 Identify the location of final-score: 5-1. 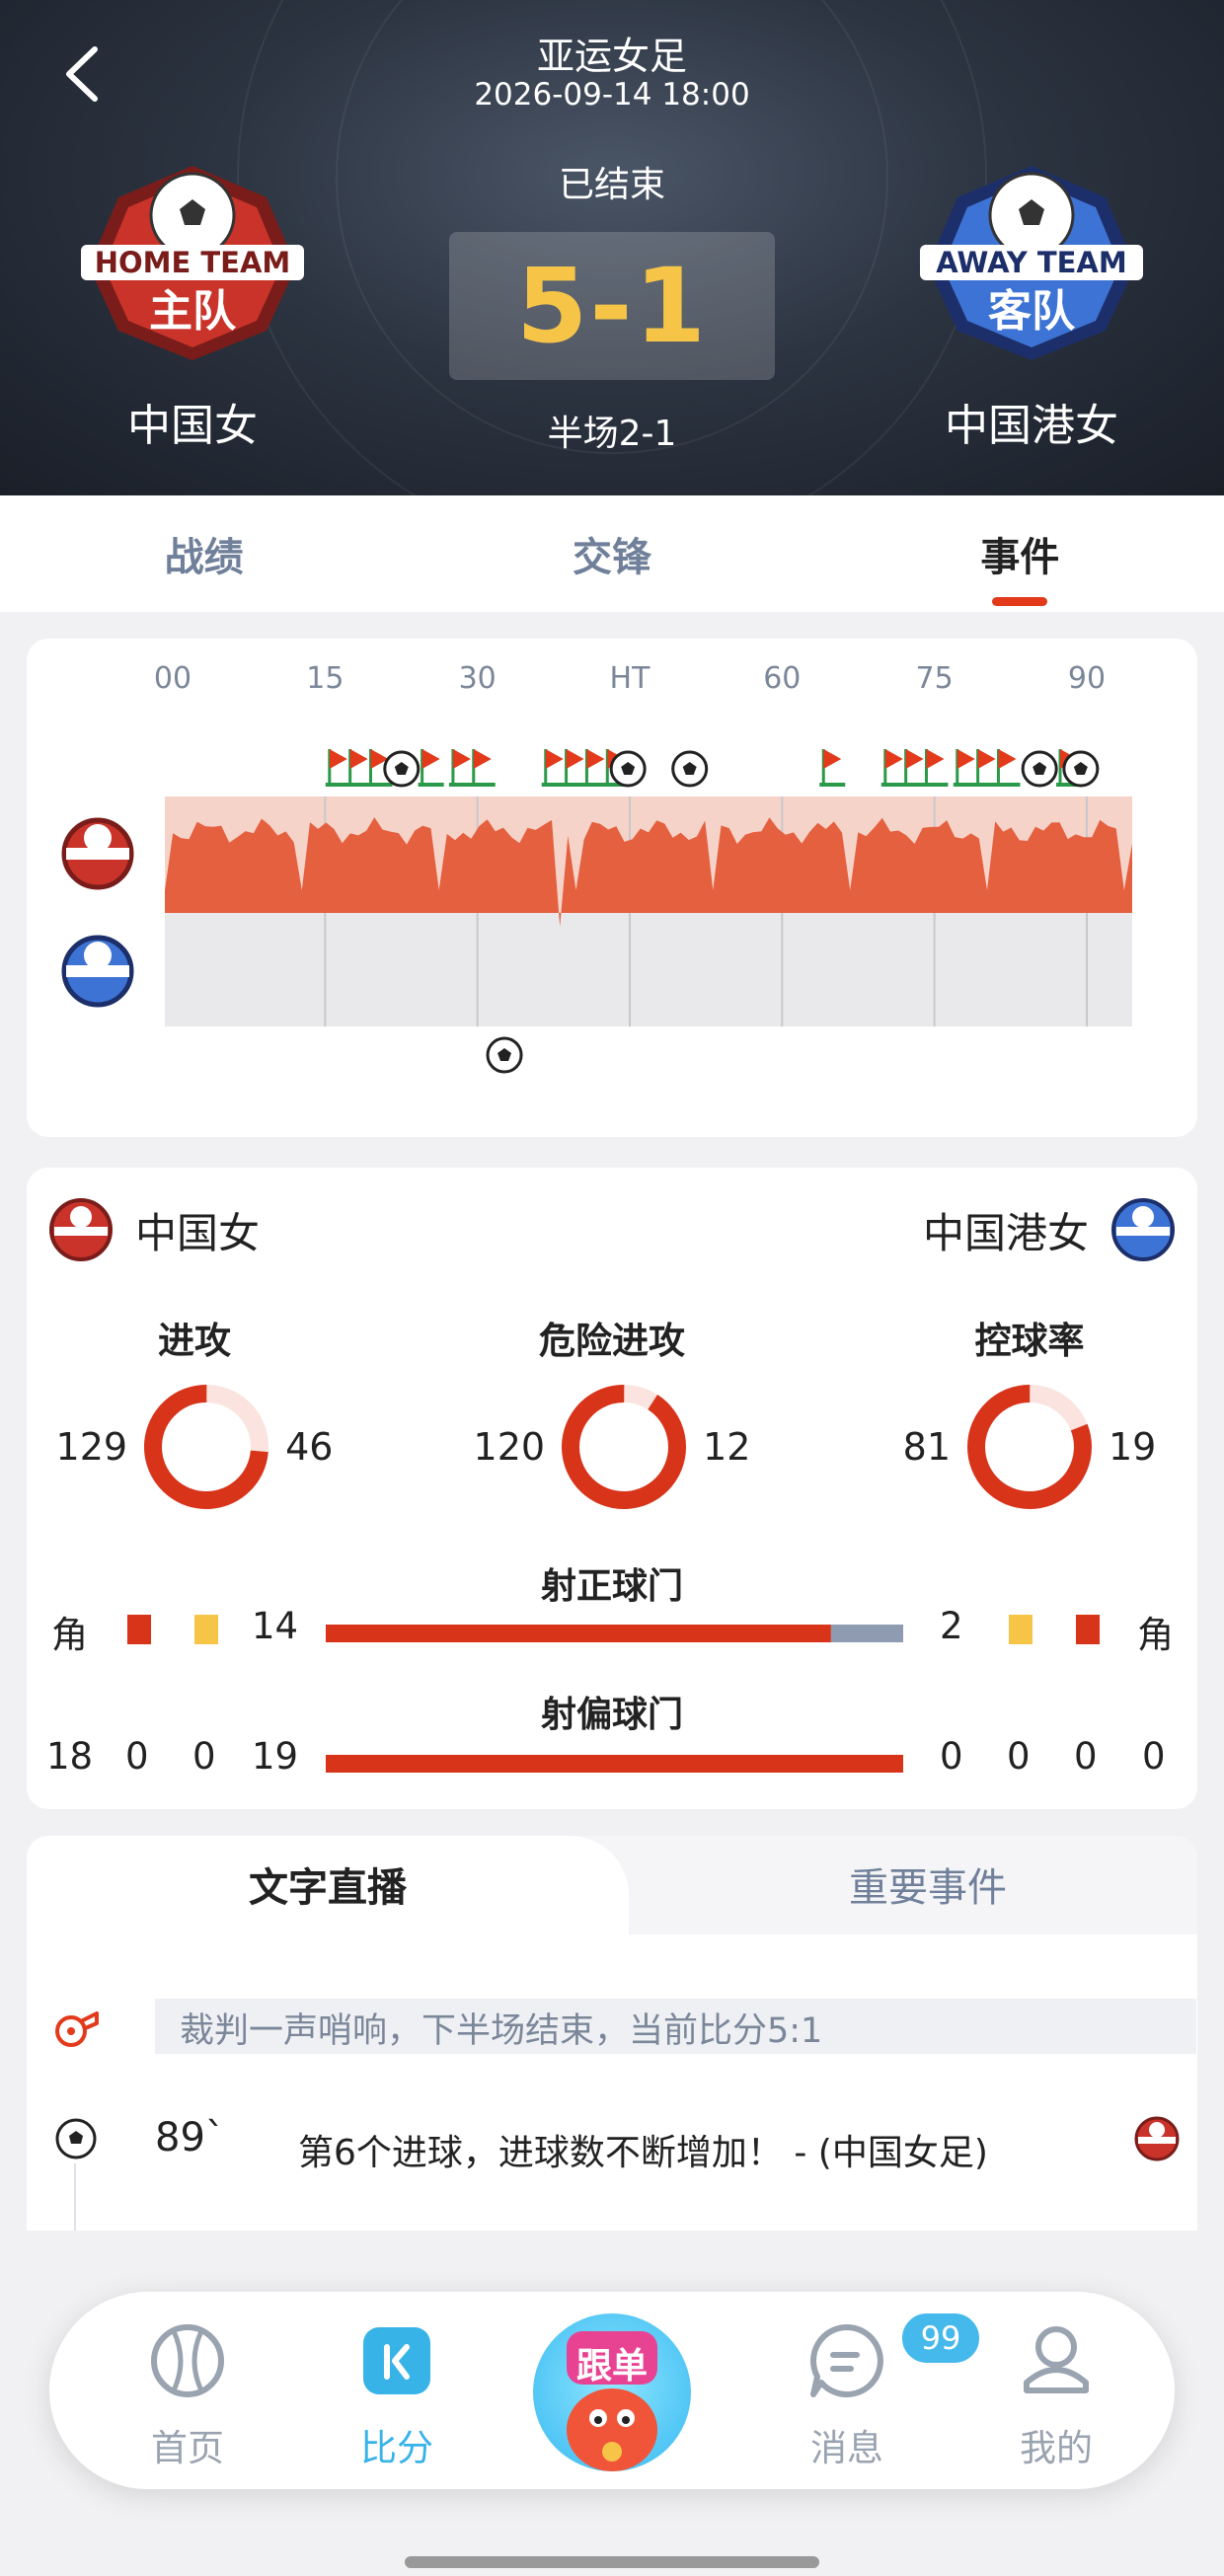
(612, 306).